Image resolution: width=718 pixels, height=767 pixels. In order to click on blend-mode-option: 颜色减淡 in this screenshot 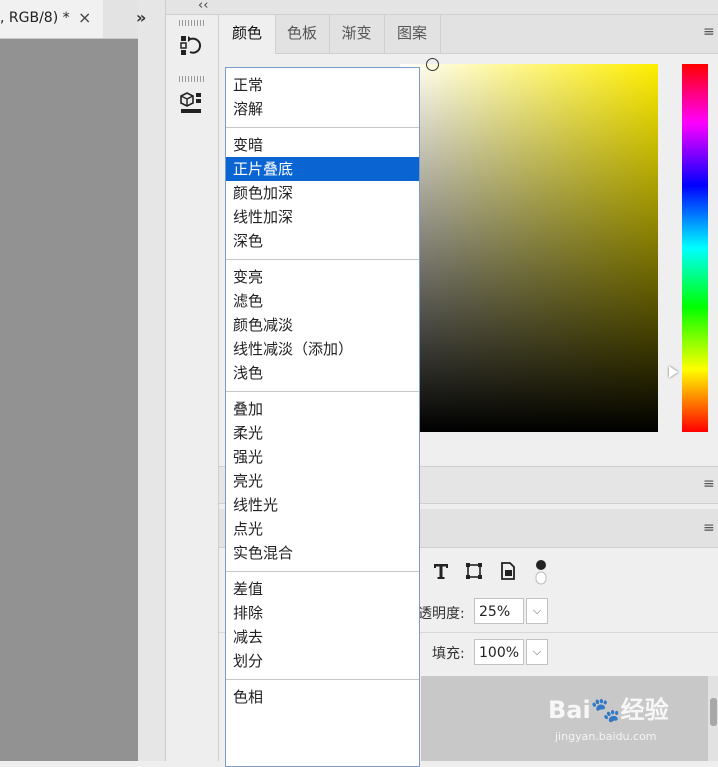, I will do `click(322, 325)`.